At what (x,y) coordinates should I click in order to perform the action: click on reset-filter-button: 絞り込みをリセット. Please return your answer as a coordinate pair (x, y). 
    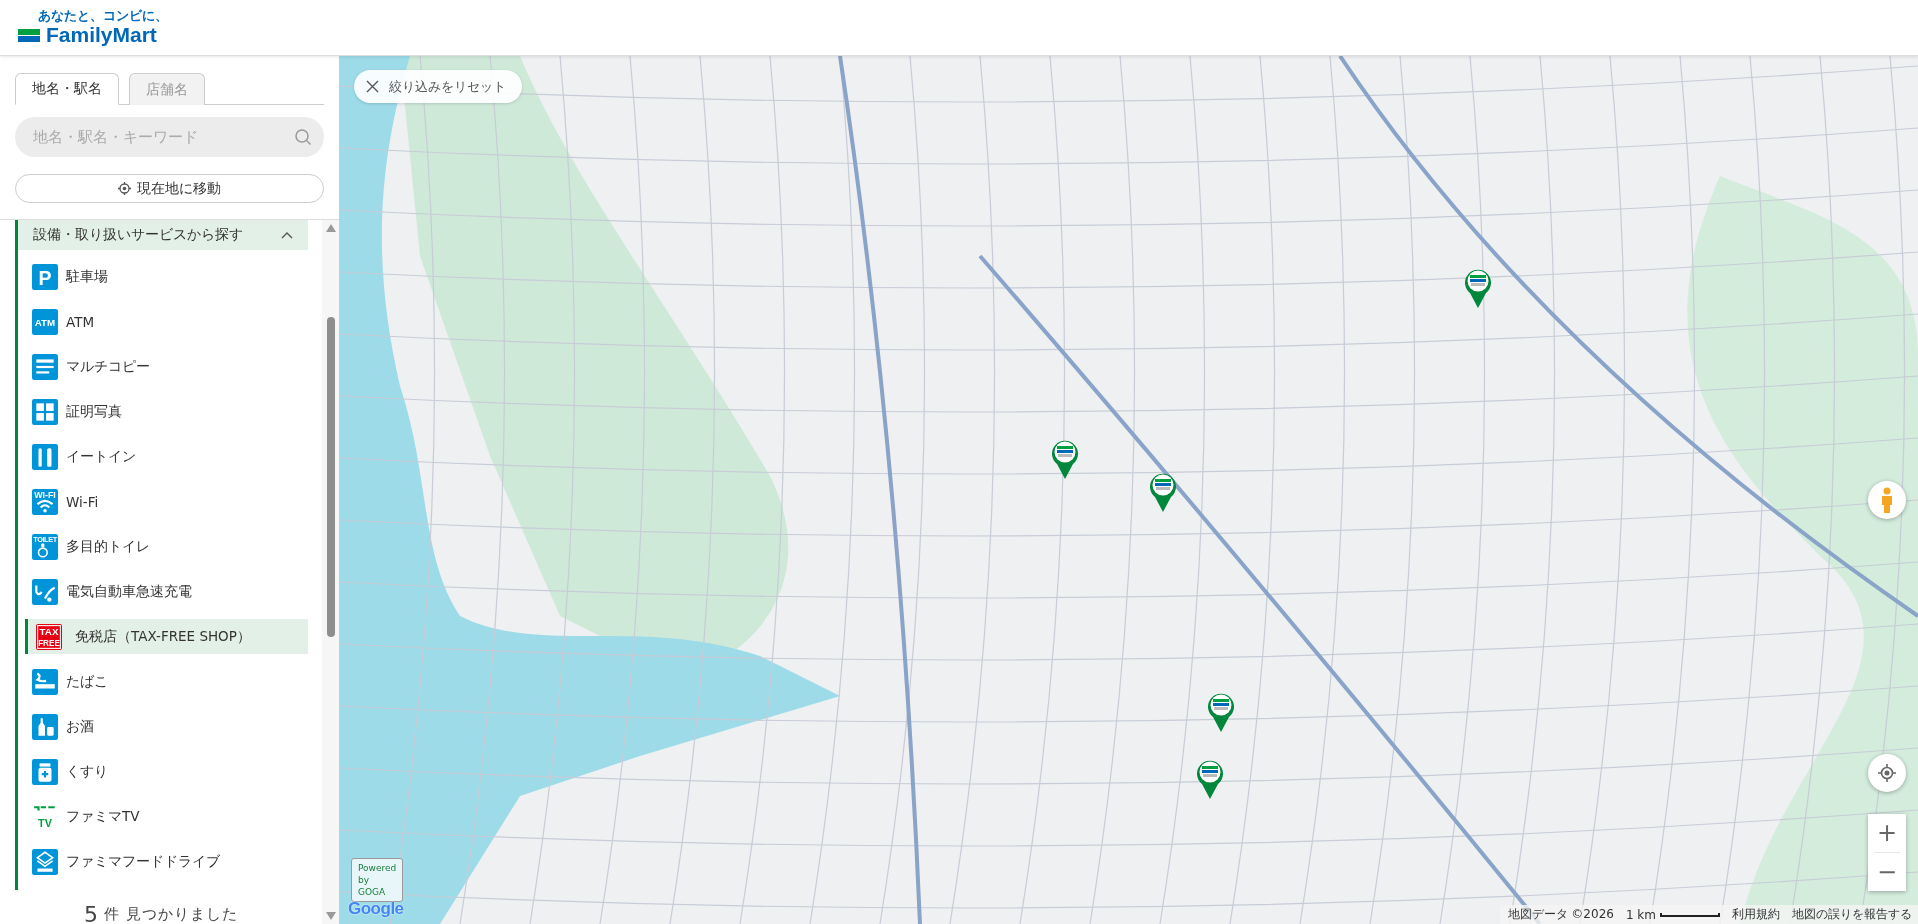
    Looking at the image, I should click on (438, 86).